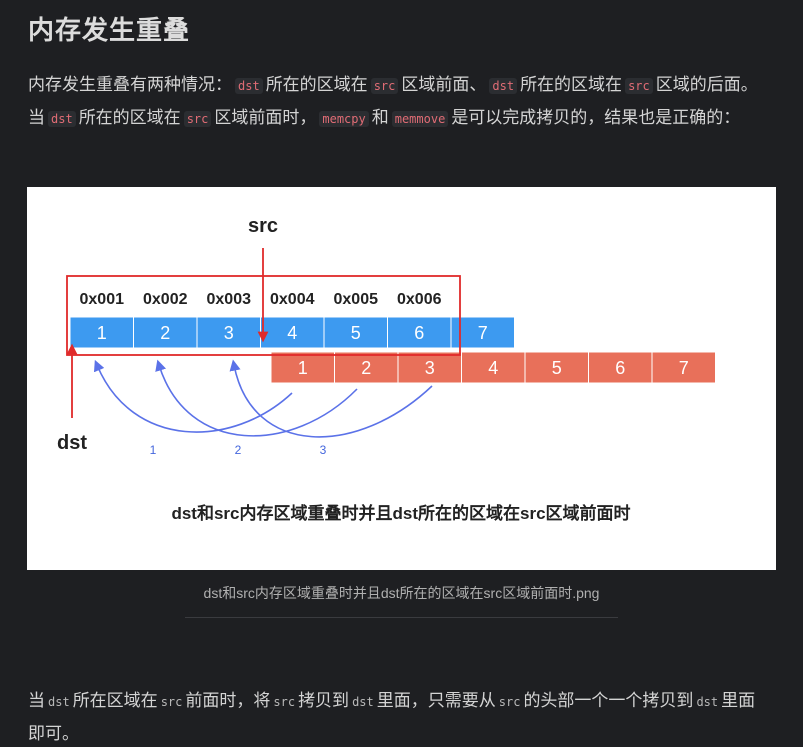  What do you see at coordinates (483, 333) in the screenshot?
I see `dst-cell-label: 7` at bounding box center [483, 333].